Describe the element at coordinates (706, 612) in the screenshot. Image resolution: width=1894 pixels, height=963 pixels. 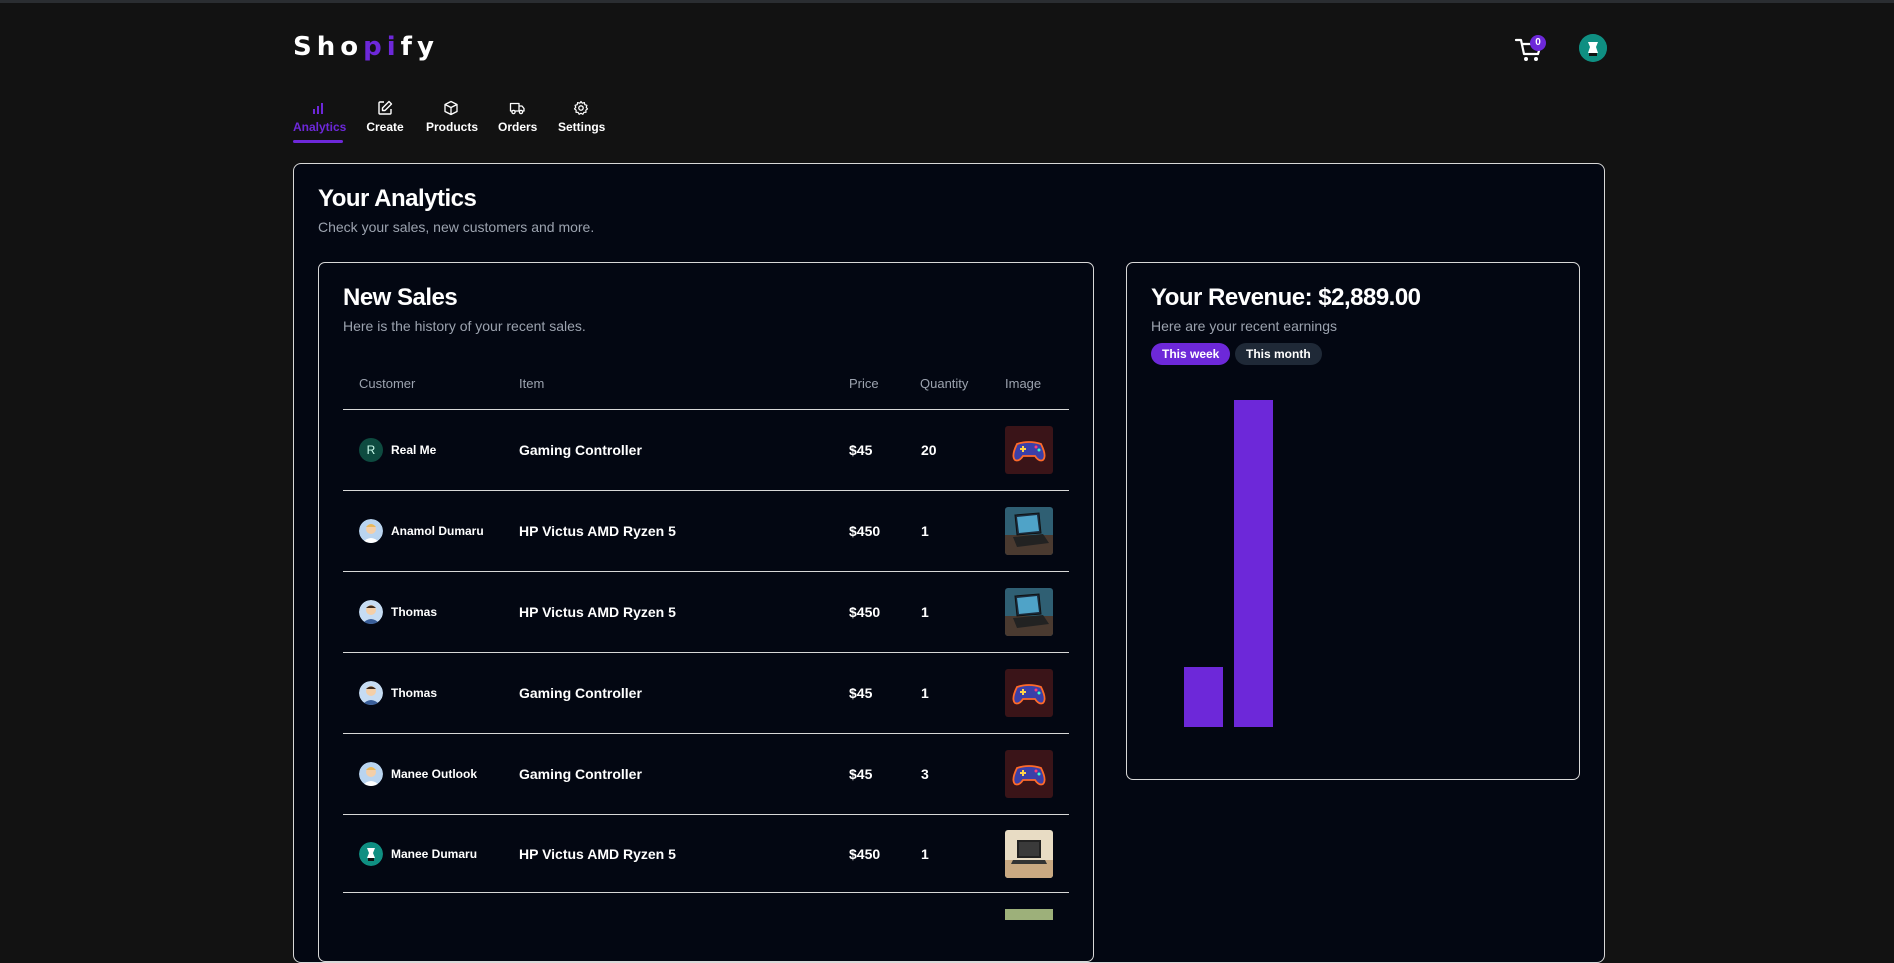
I see `table-row: Thomas HP Victus AMD Ryzen 5 $450 1` at that location.